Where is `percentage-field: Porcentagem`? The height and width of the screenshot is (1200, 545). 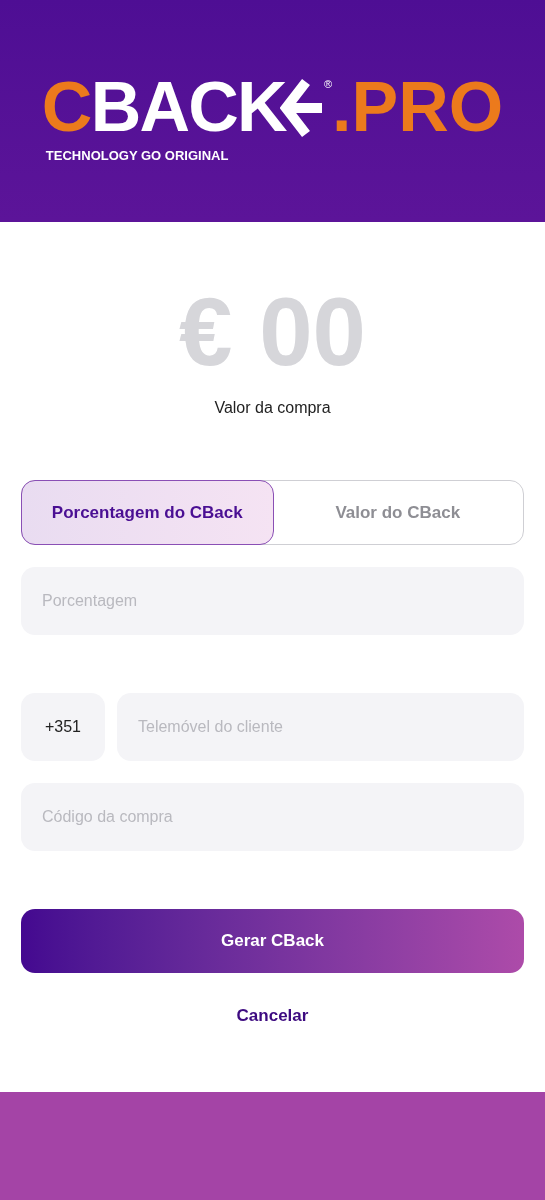 percentage-field: Porcentagem is located at coordinates (272, 601).